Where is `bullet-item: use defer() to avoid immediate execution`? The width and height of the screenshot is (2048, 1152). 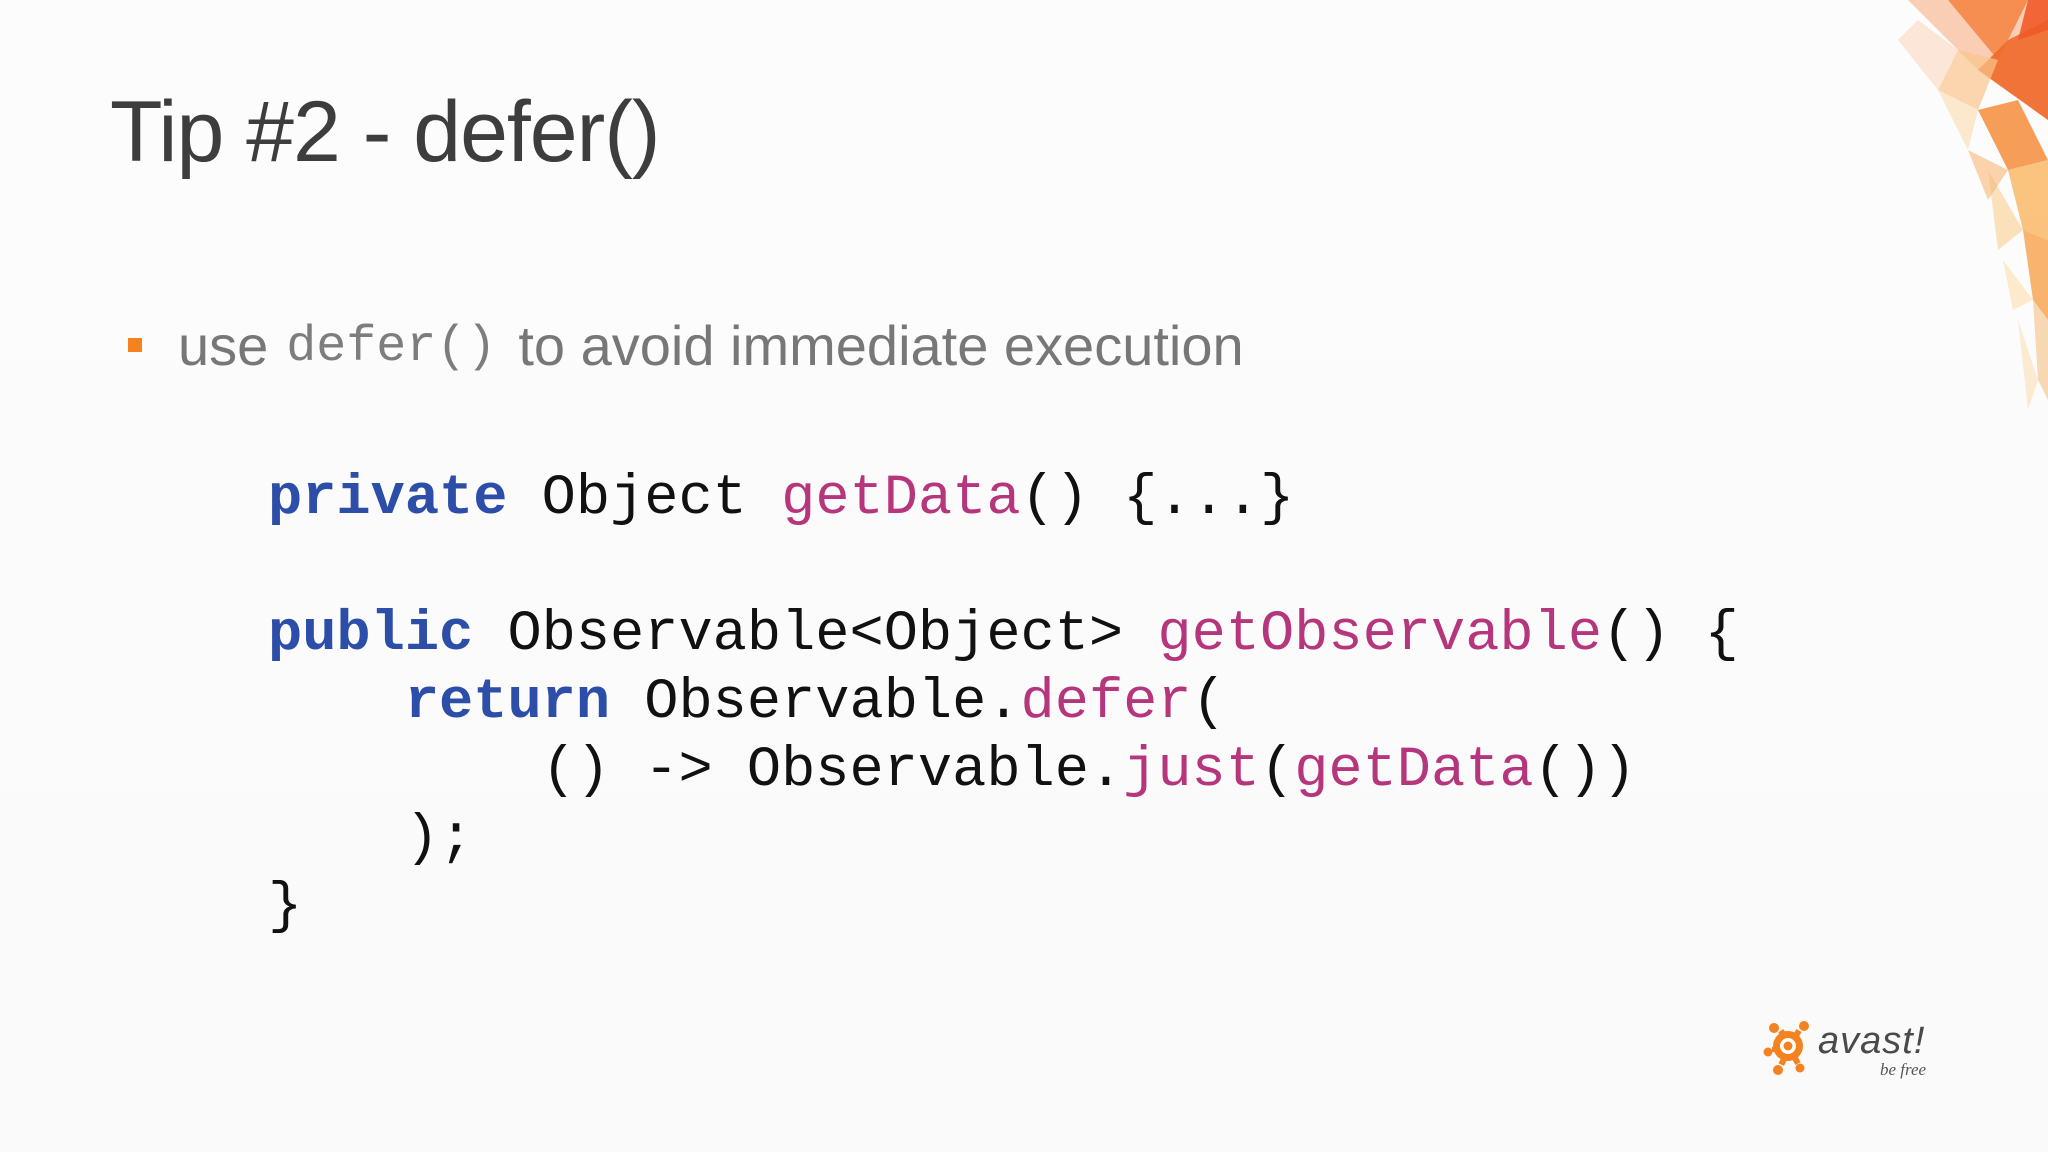 bullet-item: use defer() to avoid immediate execution is located at coordinates (686, 345).